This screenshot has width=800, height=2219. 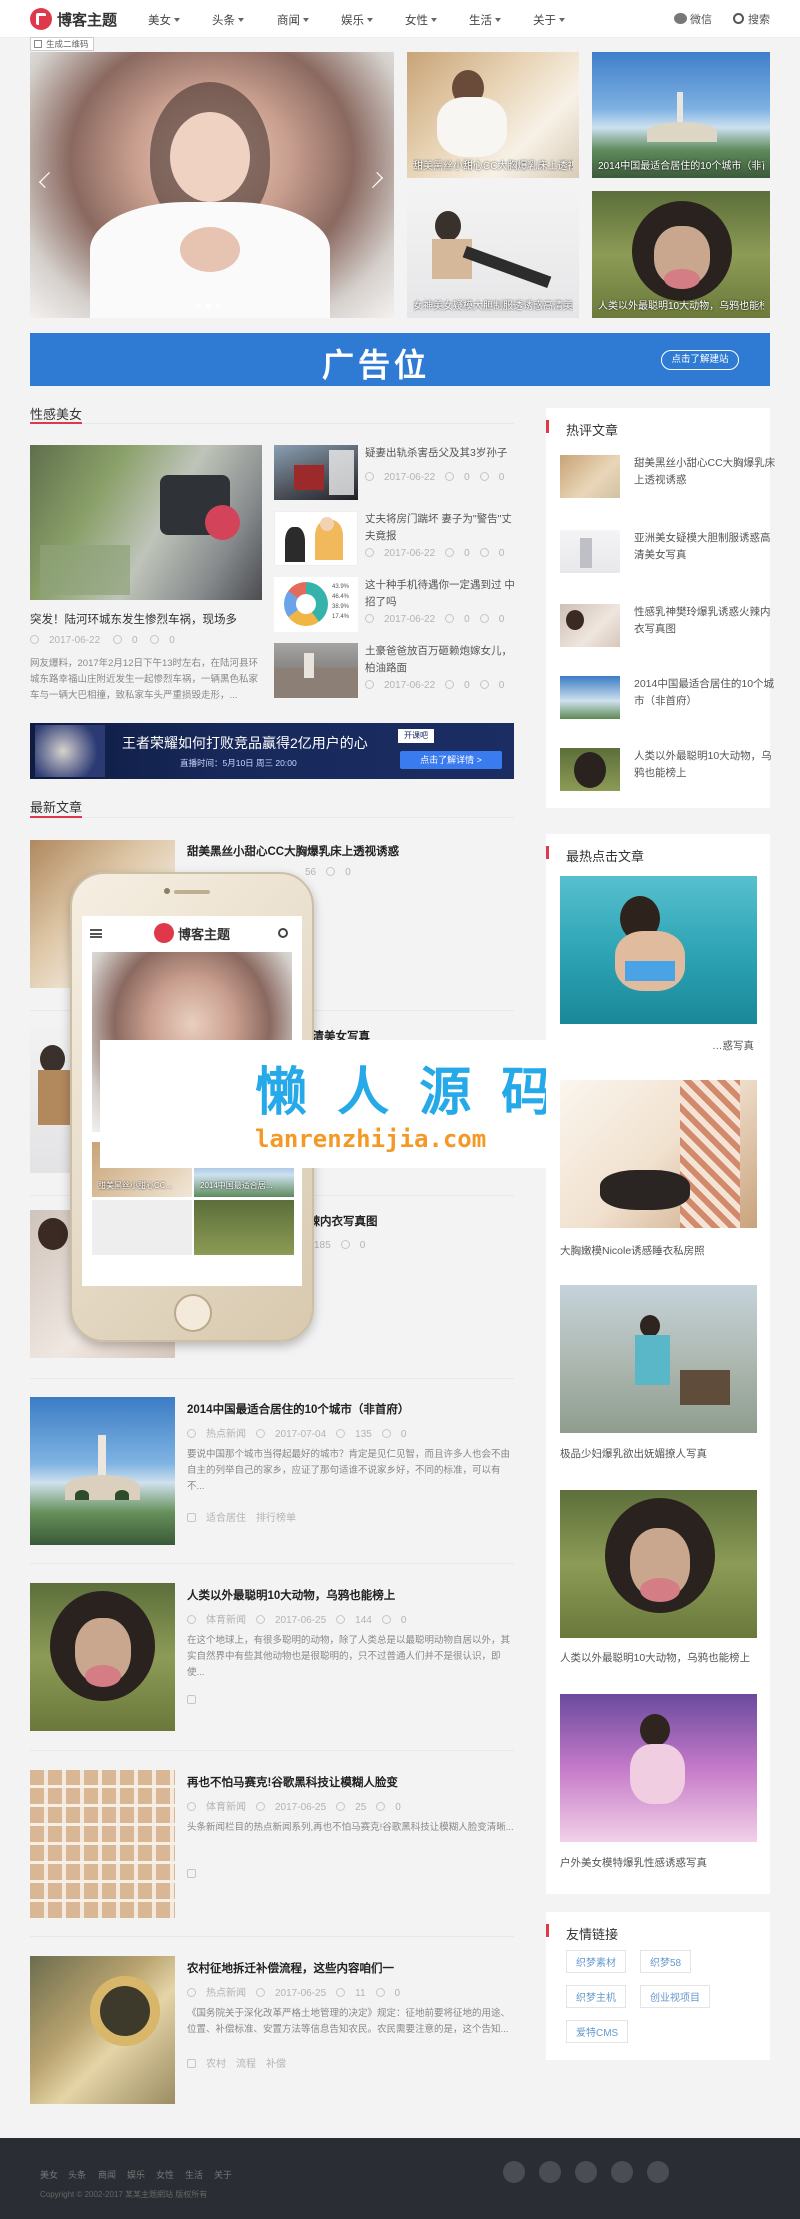 What do you see at coordinates (407, 1093) in the screenshot?
I see `watermark-title: 懒 人 源 码` at bounding box center [407, 1093].